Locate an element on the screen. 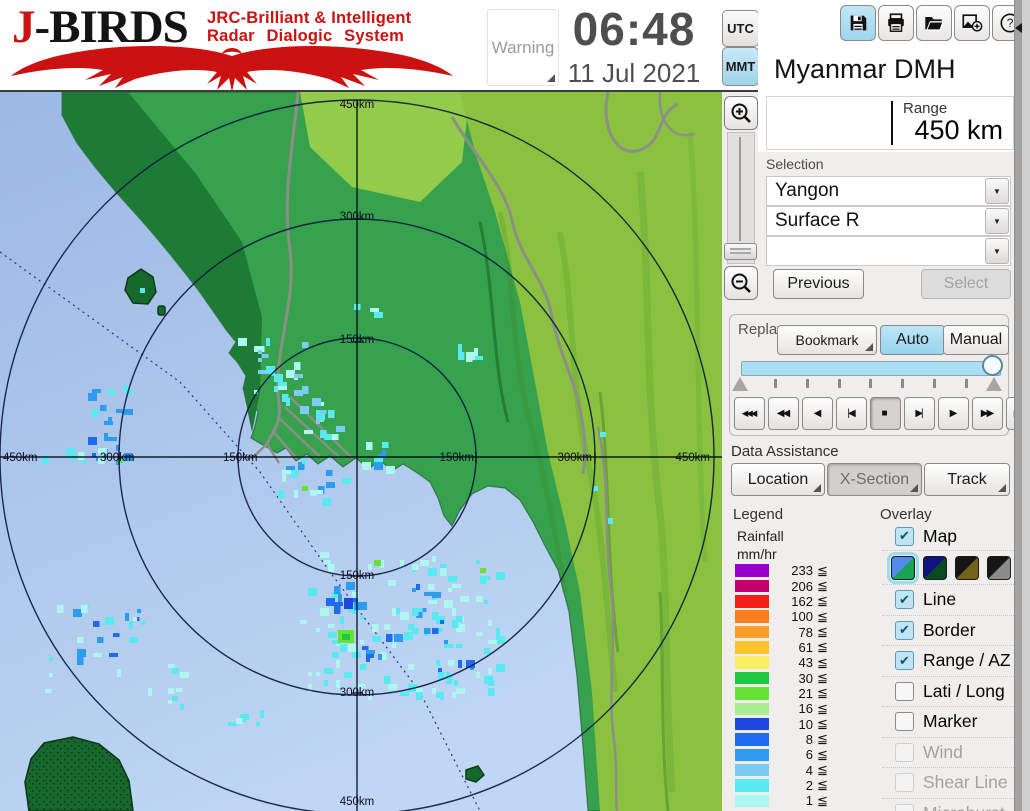  marker-checkbox is located at coordinates (904, 722).